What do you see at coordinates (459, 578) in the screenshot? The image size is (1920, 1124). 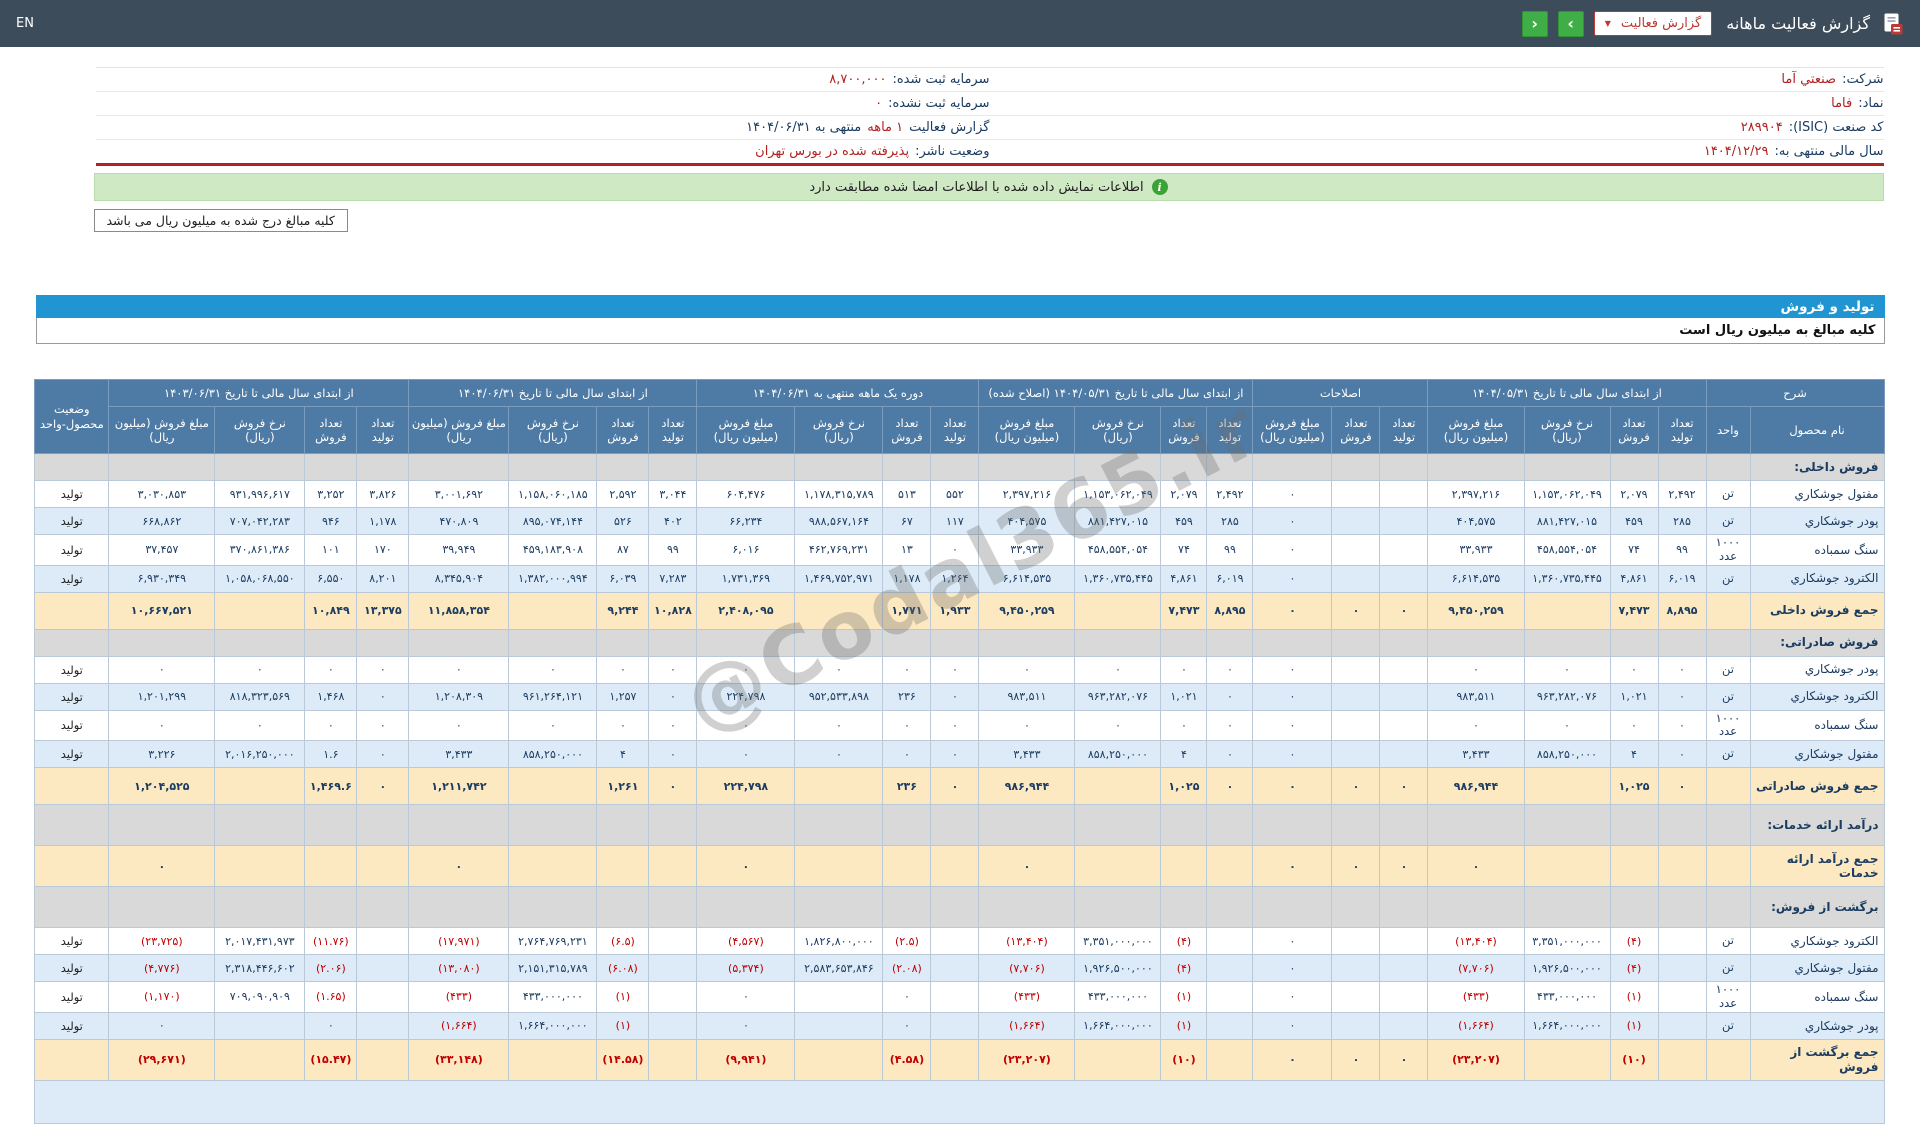 I see `value-cell: ۸,۳۴۵,۹۰۴` at bounding box center [459, 578].